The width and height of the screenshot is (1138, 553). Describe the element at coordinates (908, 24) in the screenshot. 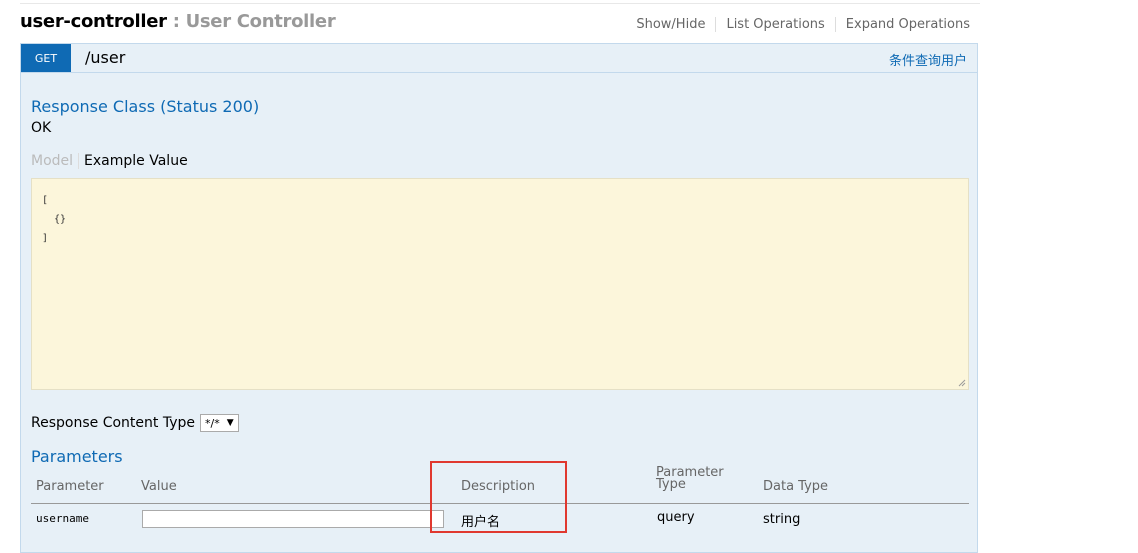

I see `expand-operations-link: Expand Operations` at that location.